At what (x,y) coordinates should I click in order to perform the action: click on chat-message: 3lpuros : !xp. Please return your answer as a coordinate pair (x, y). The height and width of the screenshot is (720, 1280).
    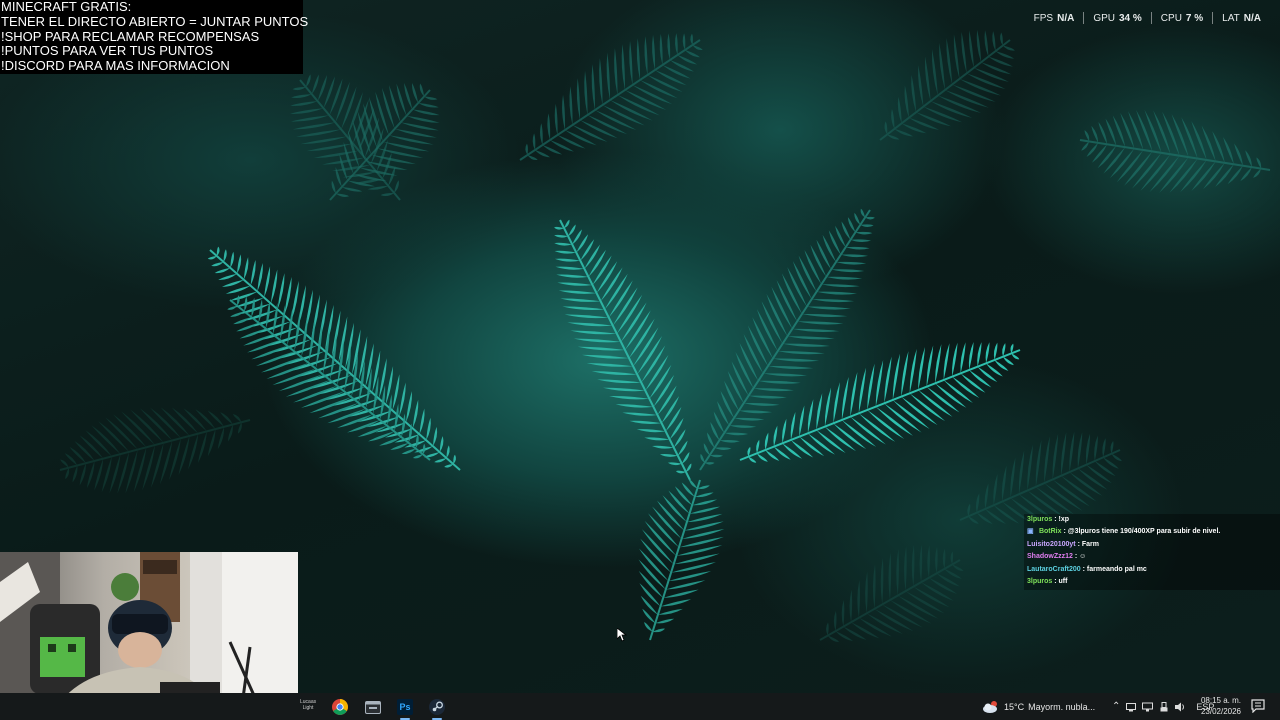
    Looking at the image, I should click on (1152, 520).